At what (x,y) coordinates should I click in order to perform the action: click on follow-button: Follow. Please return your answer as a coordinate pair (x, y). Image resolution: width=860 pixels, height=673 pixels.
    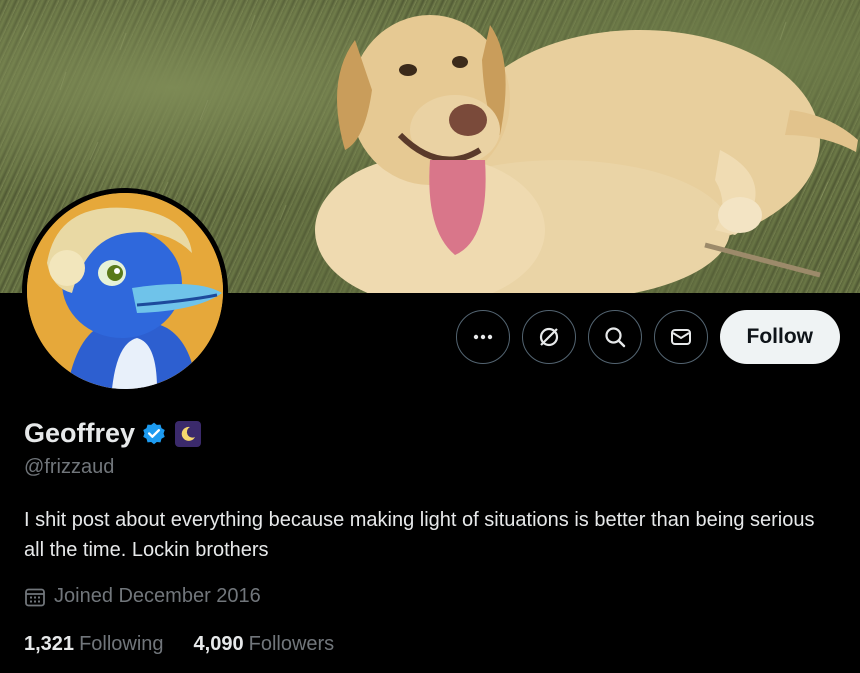
    Looking at the image, I should click on (779, 337).